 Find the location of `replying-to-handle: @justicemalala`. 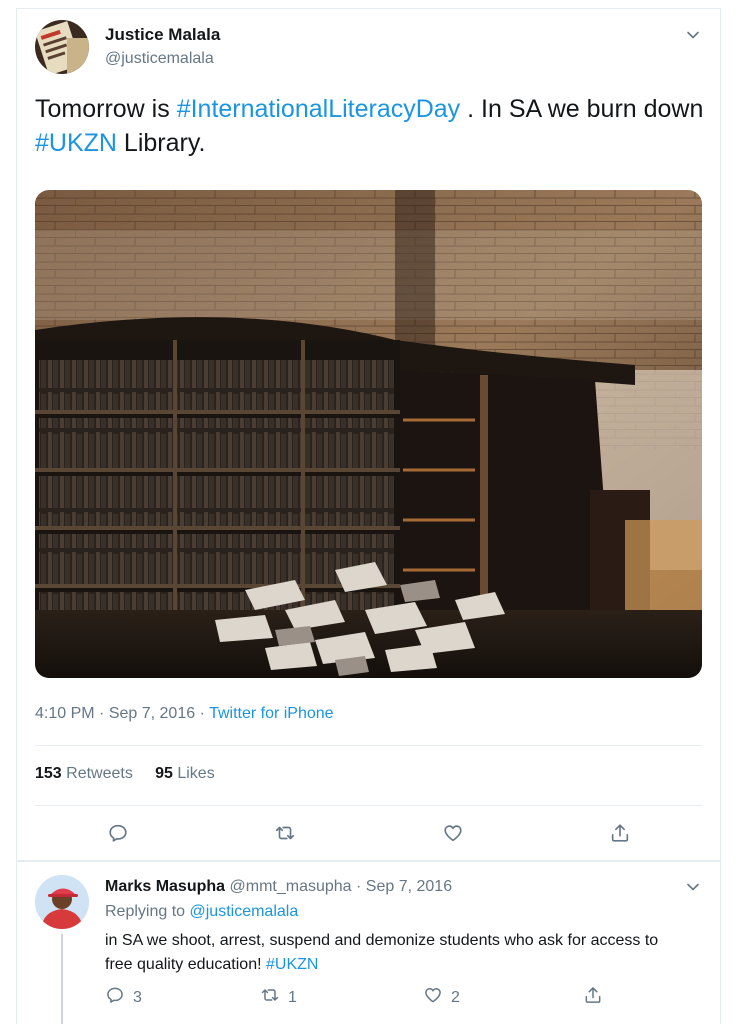

replying-to-handle: @justicemalala is located at coordinates (244, 911).